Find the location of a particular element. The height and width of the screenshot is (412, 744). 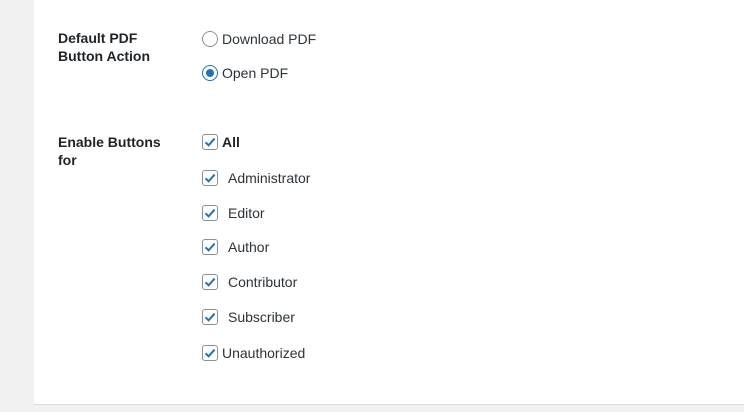

radio-open-pdf-control is located at coordinates (210, 73).